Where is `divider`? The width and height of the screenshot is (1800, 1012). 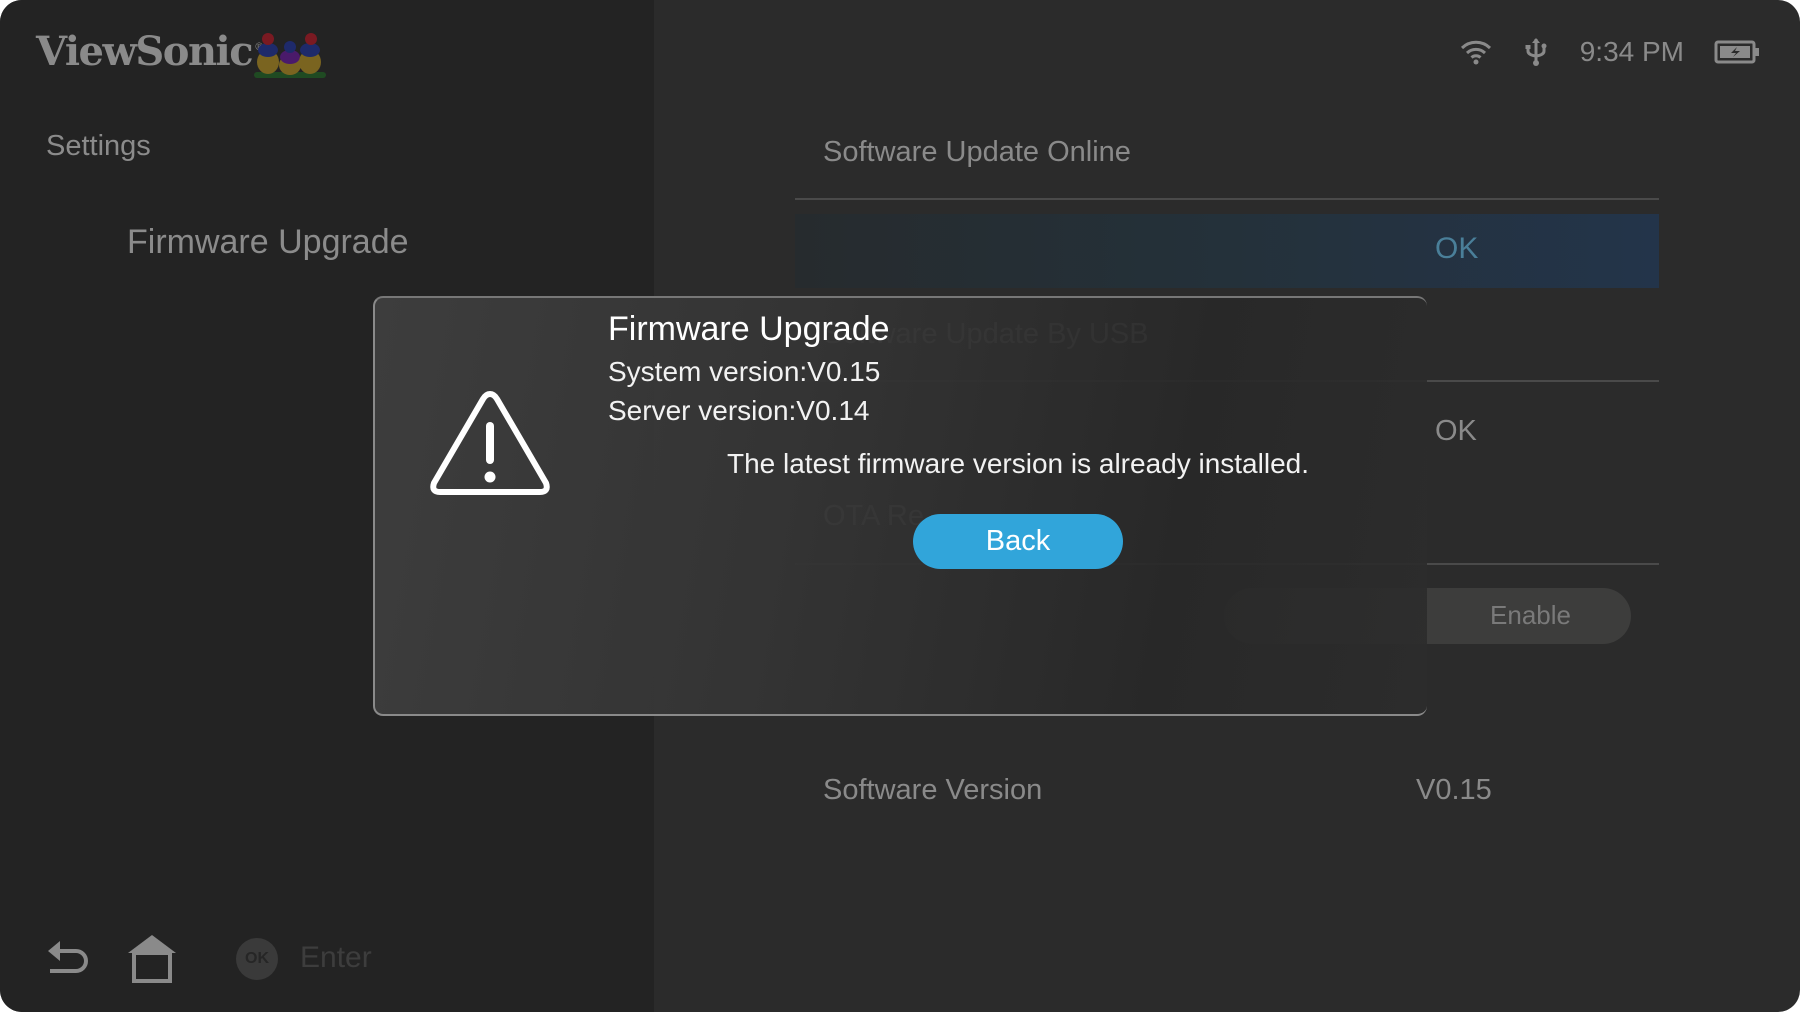 divider is located at coordinates (1227, 199).